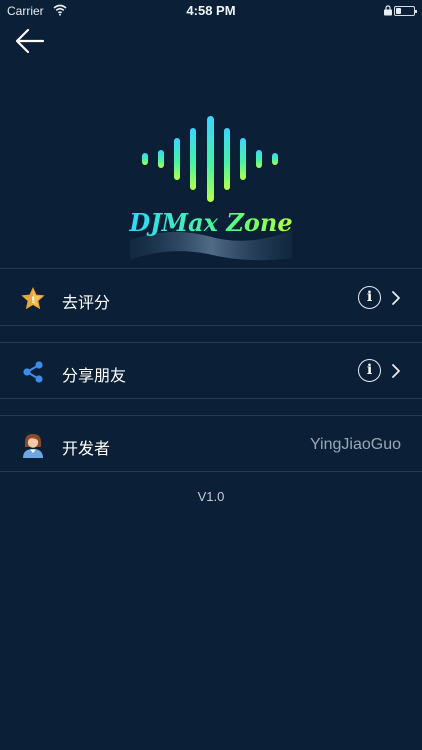 This screenshot has height=750, width=422. What do you see at coordinates (33, 372) in the screenshot?
I see `share-icon` at bounding box center [33, 372].